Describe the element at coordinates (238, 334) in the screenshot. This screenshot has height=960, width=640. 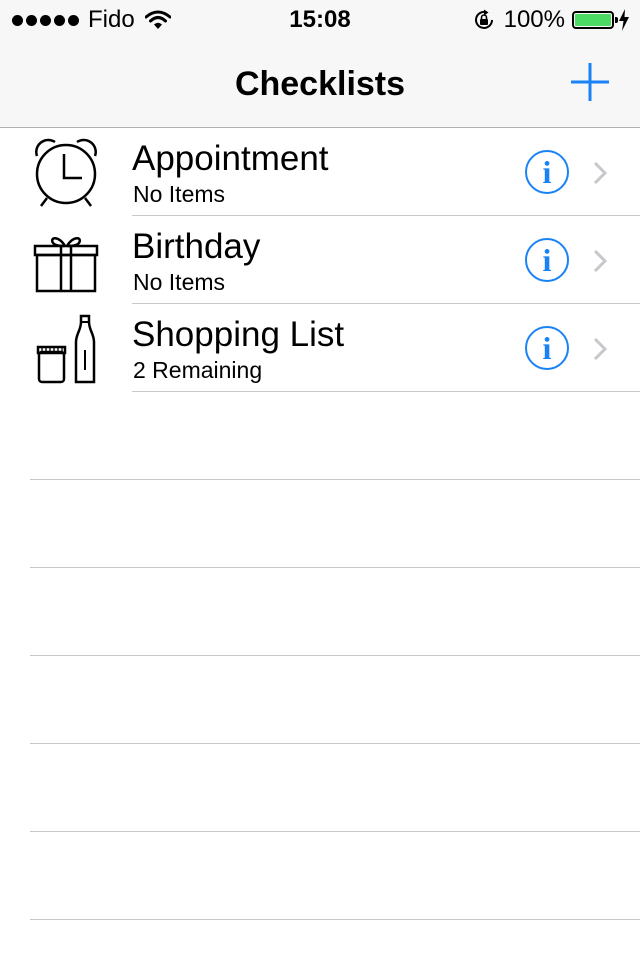
I see `checklist-title: Shopping List` at that location.